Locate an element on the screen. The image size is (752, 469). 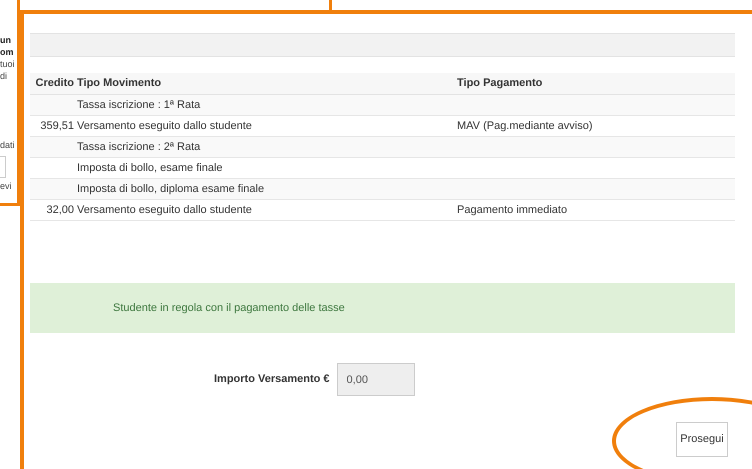
table-cell-text: Imposta di bollo, diploma esame finale is located at coordinates (171, 189).